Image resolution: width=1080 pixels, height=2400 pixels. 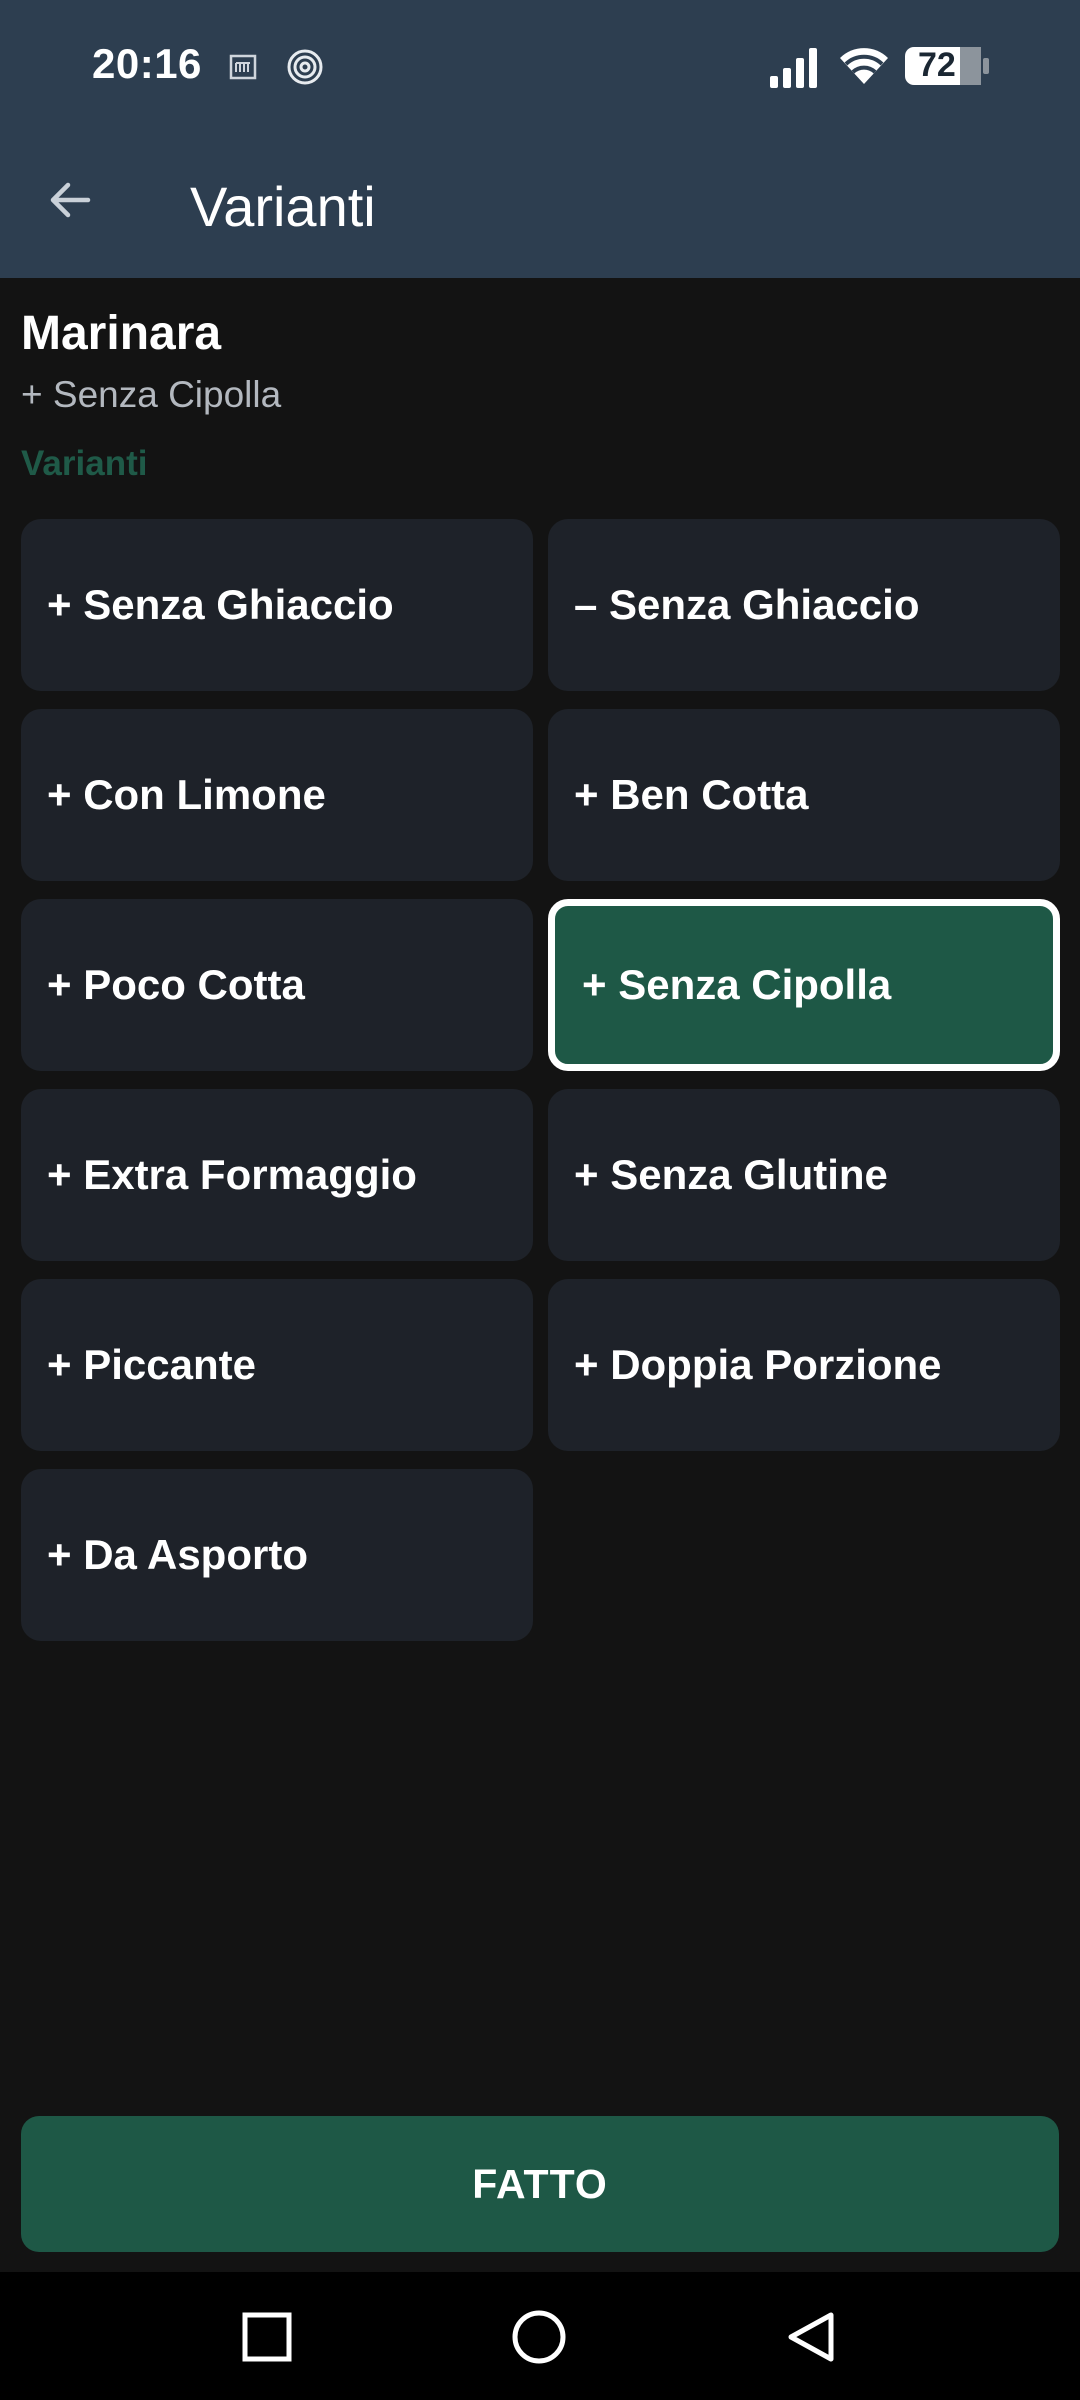 I want to click on arrow-left-icon, so click(x=70, y=200).